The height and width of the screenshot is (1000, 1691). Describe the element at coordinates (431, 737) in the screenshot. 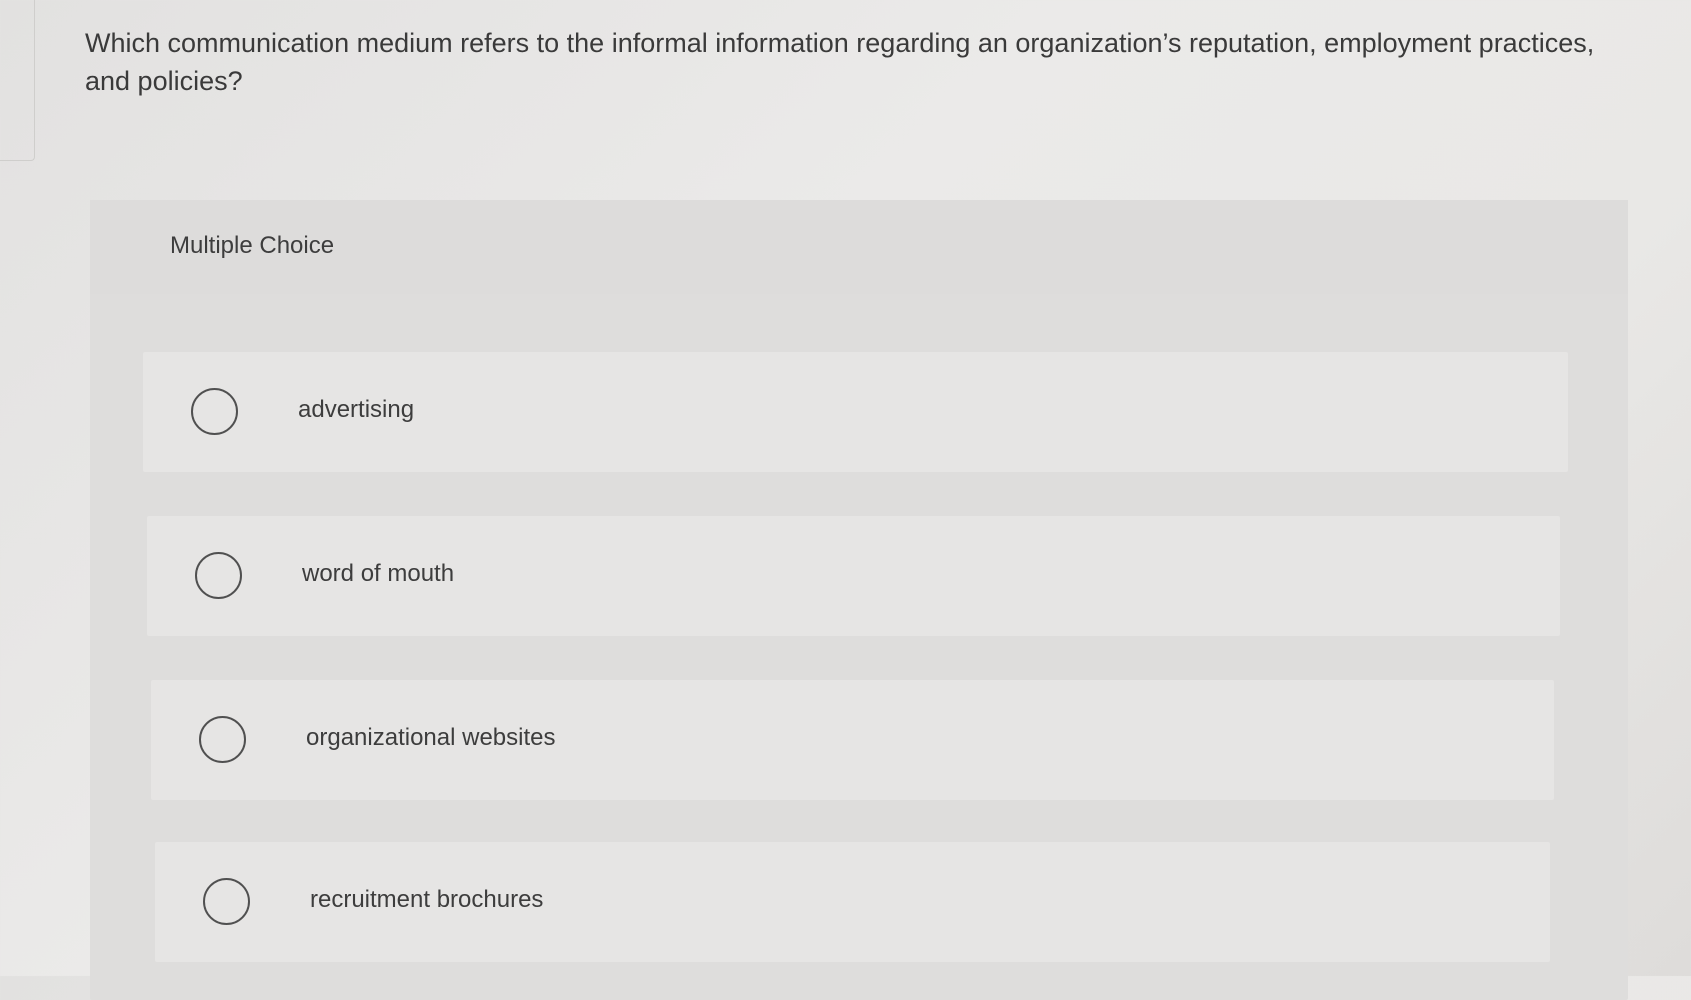

I see `choice-label: organizational websites` at that location.